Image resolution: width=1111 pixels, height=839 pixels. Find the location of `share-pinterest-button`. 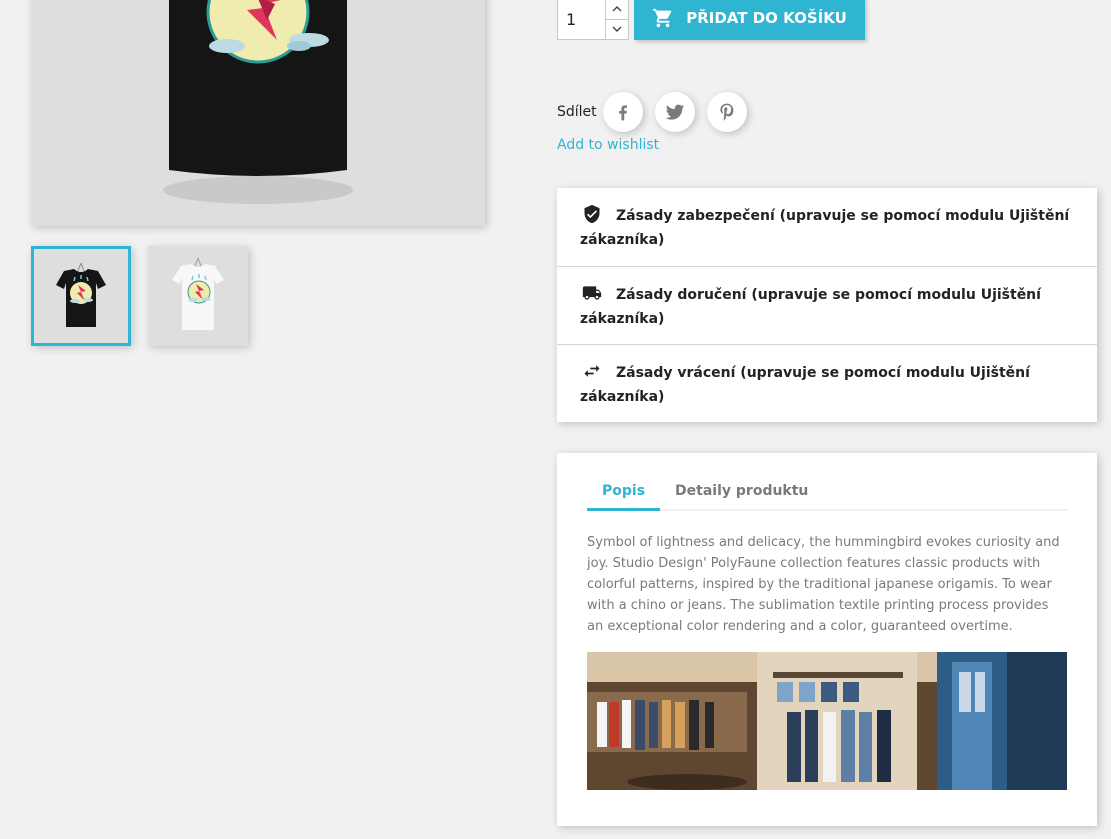

share-pinterest-button is located at coordinates (726, 112).